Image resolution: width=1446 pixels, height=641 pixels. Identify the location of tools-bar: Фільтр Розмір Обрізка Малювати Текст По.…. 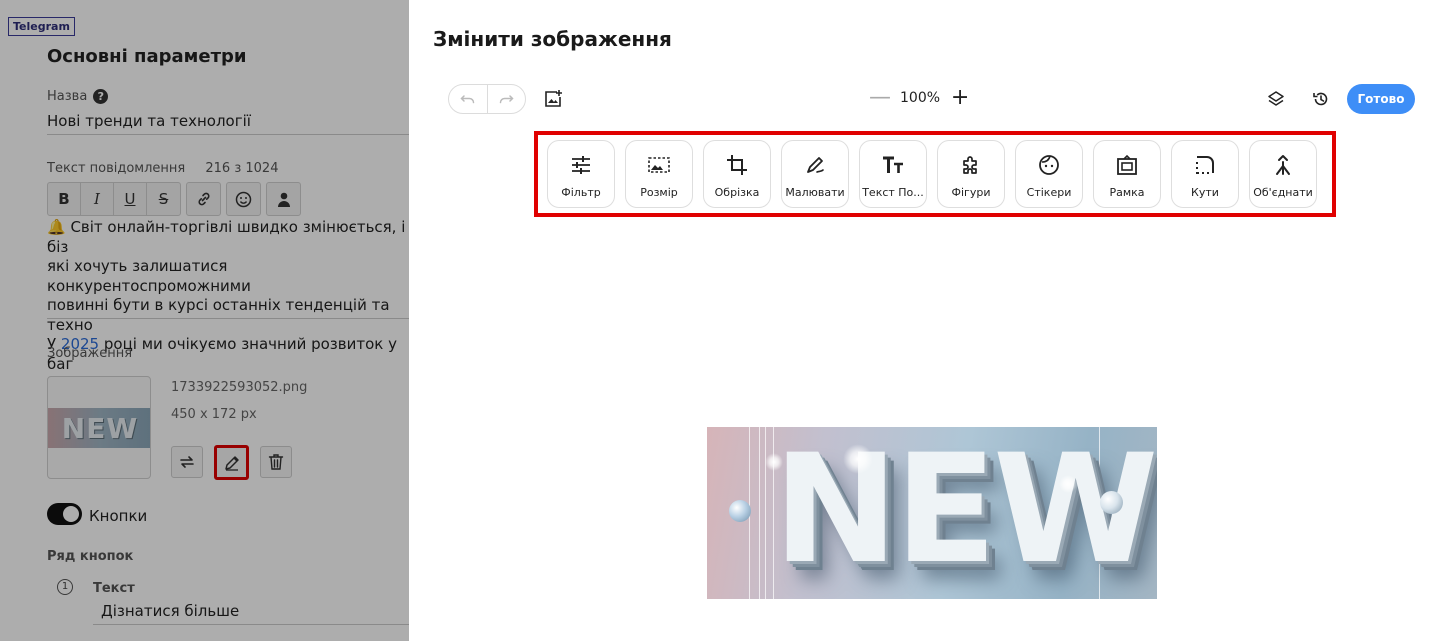
(932, 174).